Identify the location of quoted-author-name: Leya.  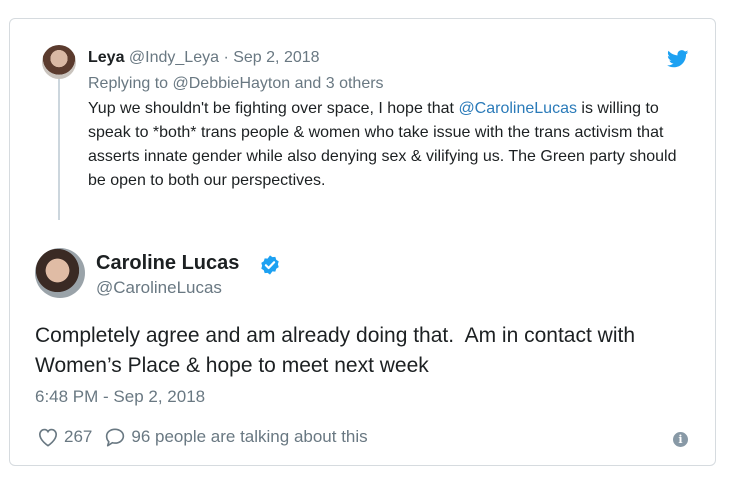
(106, 57).